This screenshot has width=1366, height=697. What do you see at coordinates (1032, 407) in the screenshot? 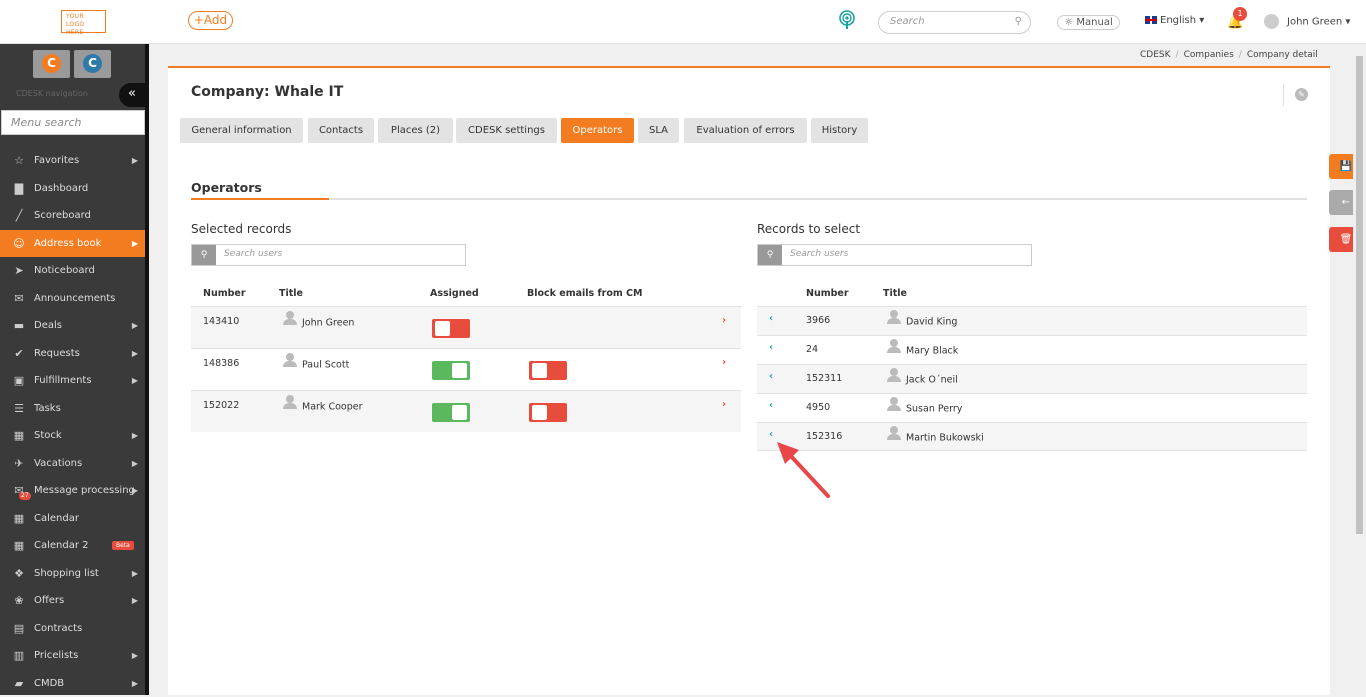
I see `table-row: ‹4950Susan Perry` at bounding box center [1032, 407].